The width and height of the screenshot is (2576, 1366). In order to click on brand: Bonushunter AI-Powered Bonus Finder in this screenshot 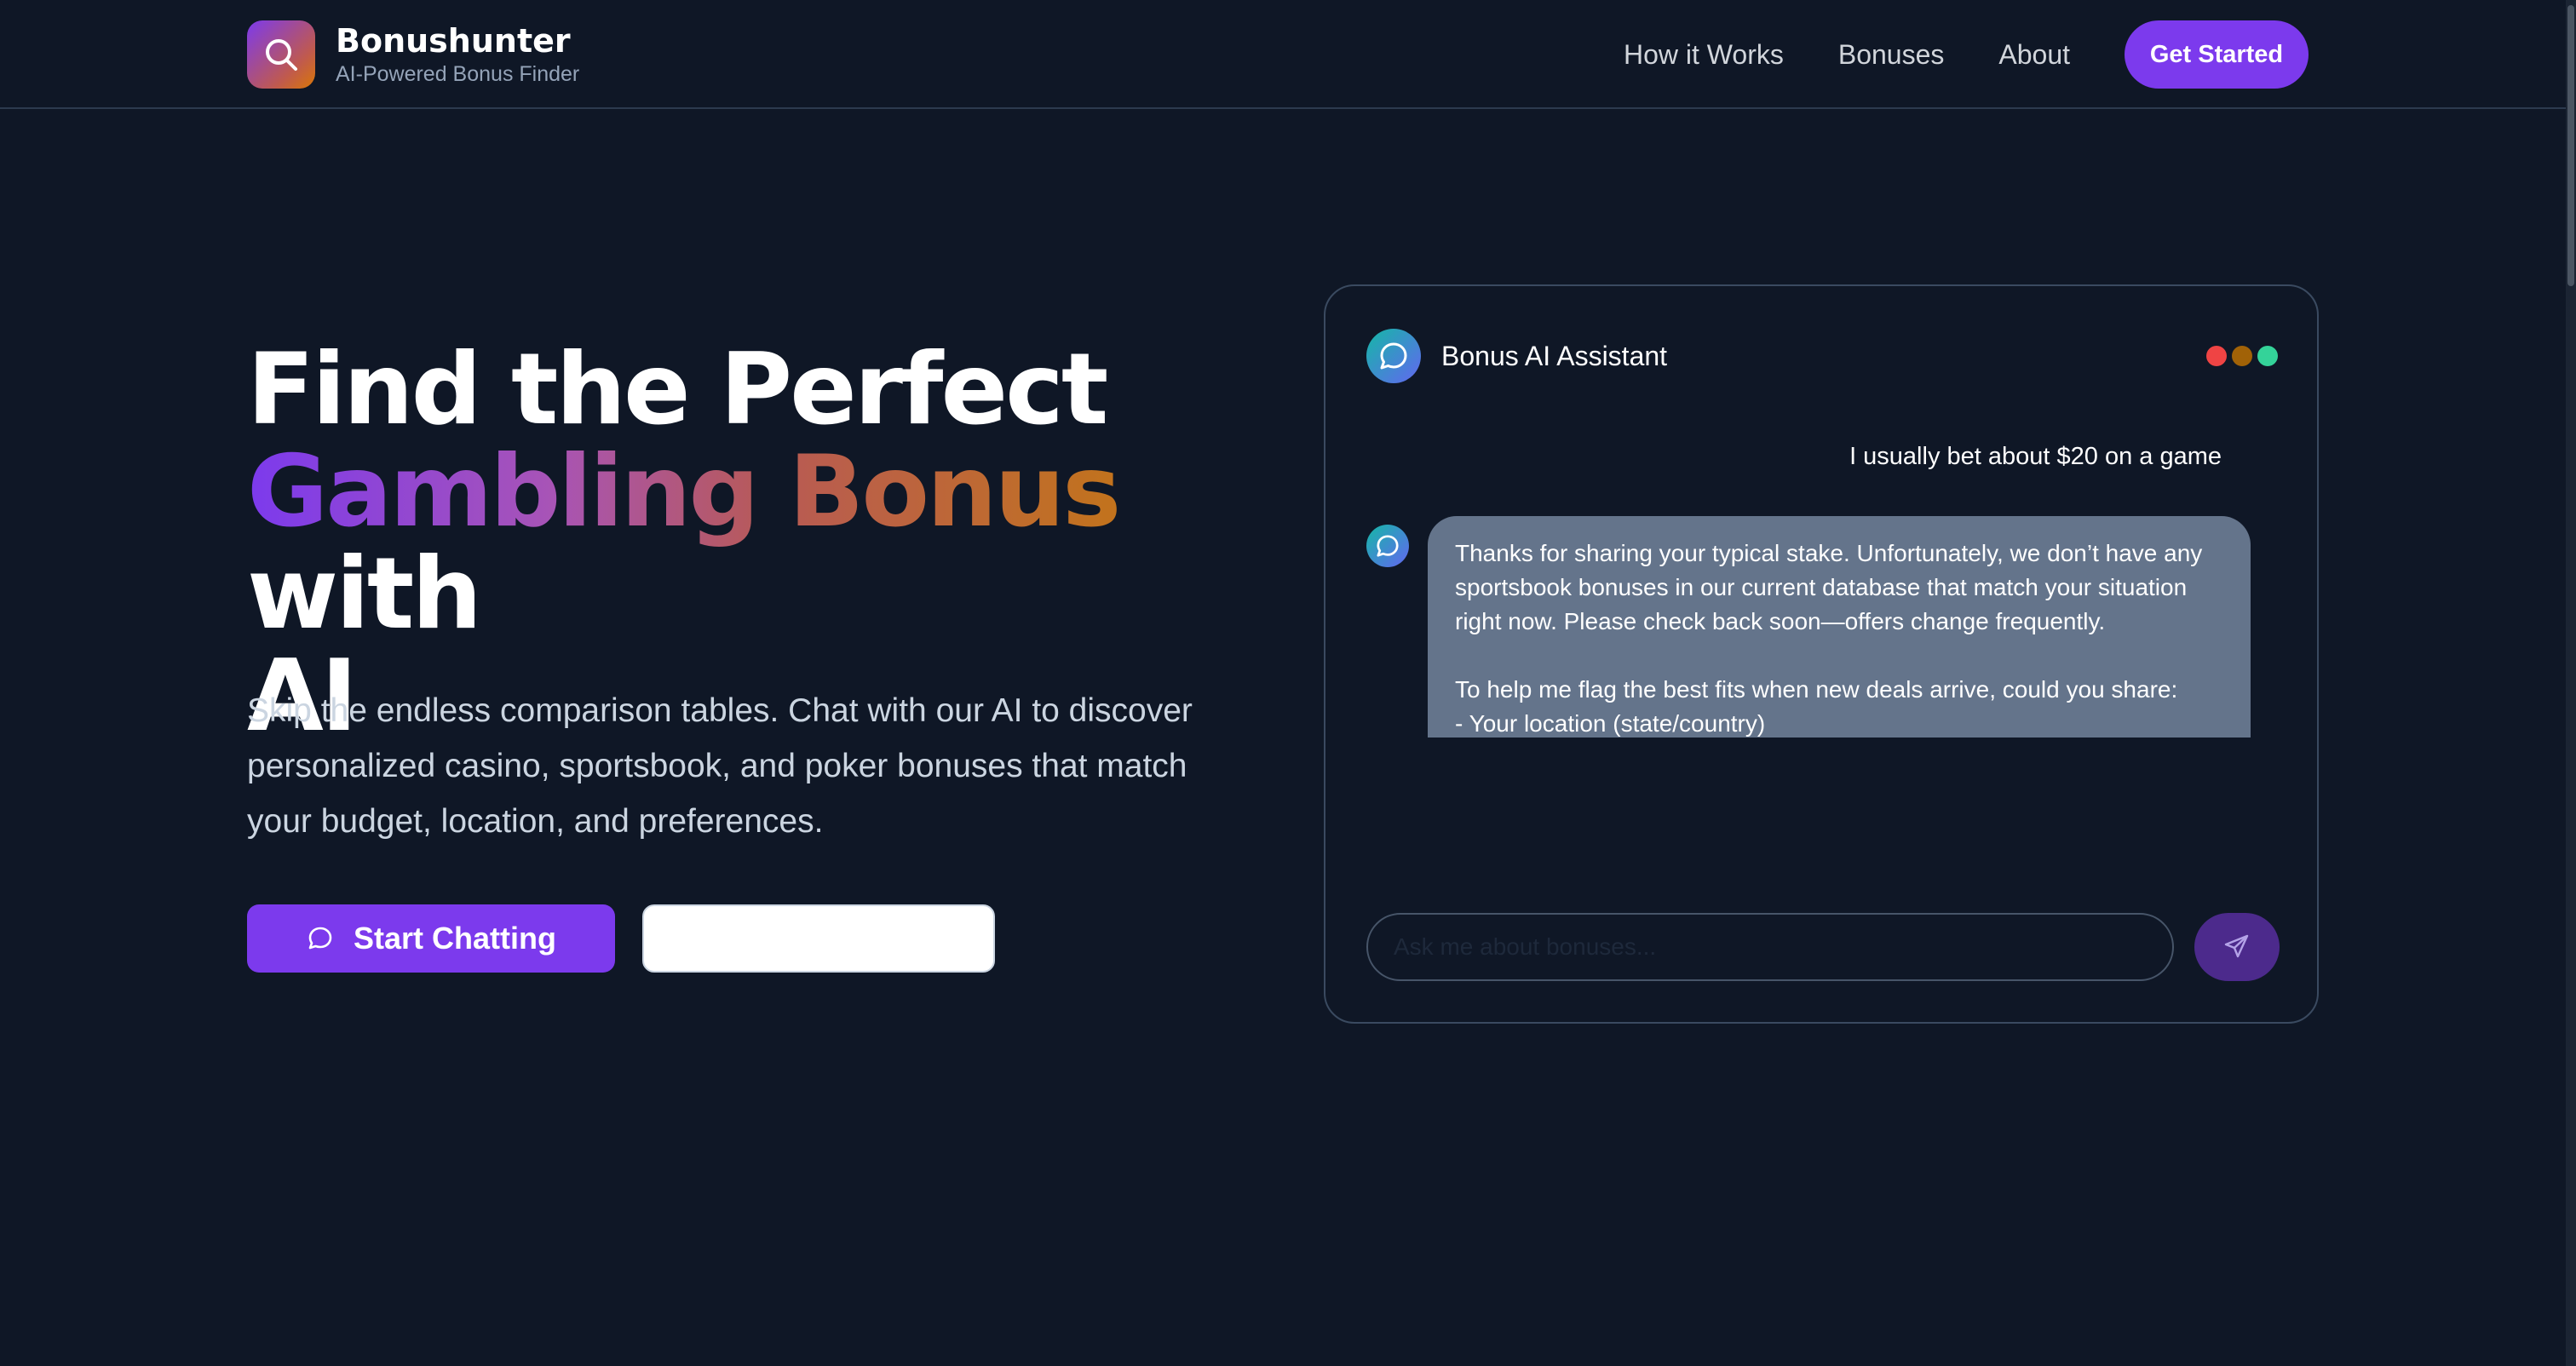, I will do `click(413, 55)`.